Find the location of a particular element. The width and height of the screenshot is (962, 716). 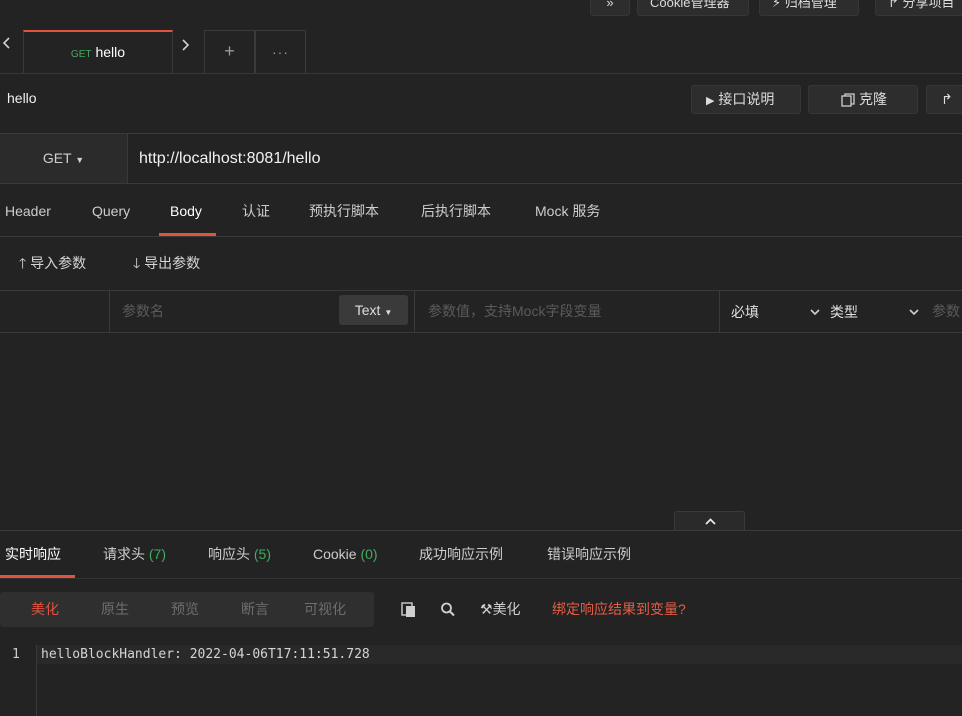

export-params-button: 🡓 导出参数 is located at coordinates (166, 263).